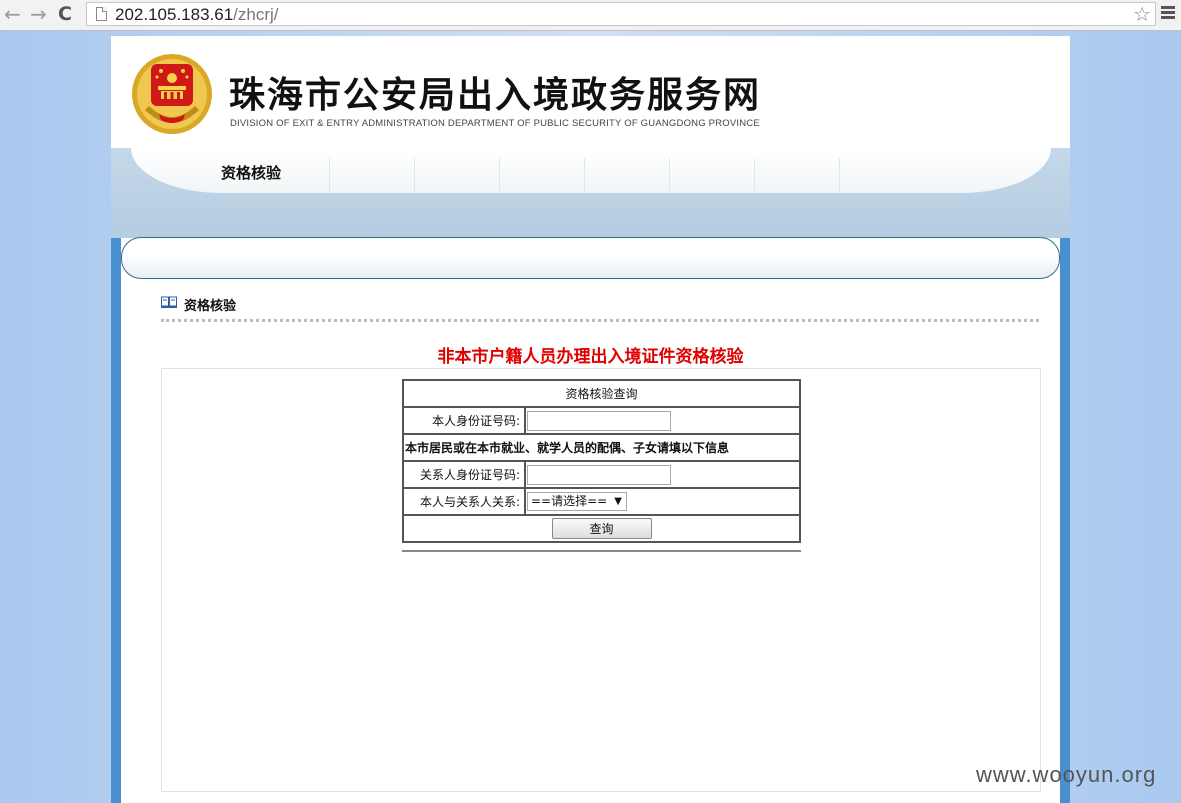 This screenshot has width=1181, height=803. What do you see at coordinates (65, 14) in the screenshot?
I see `reload-icon: C` at bounding box center [65, 14].